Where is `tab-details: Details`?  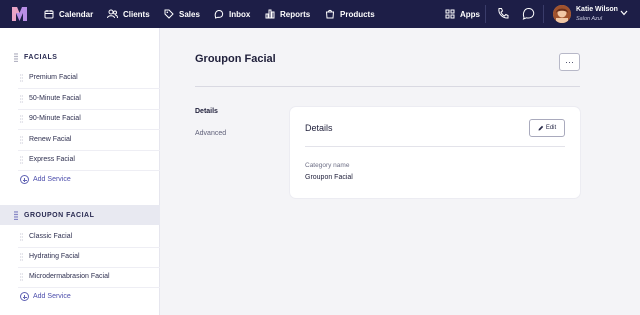
tab-details: Details is located at coordinates (206, 111).